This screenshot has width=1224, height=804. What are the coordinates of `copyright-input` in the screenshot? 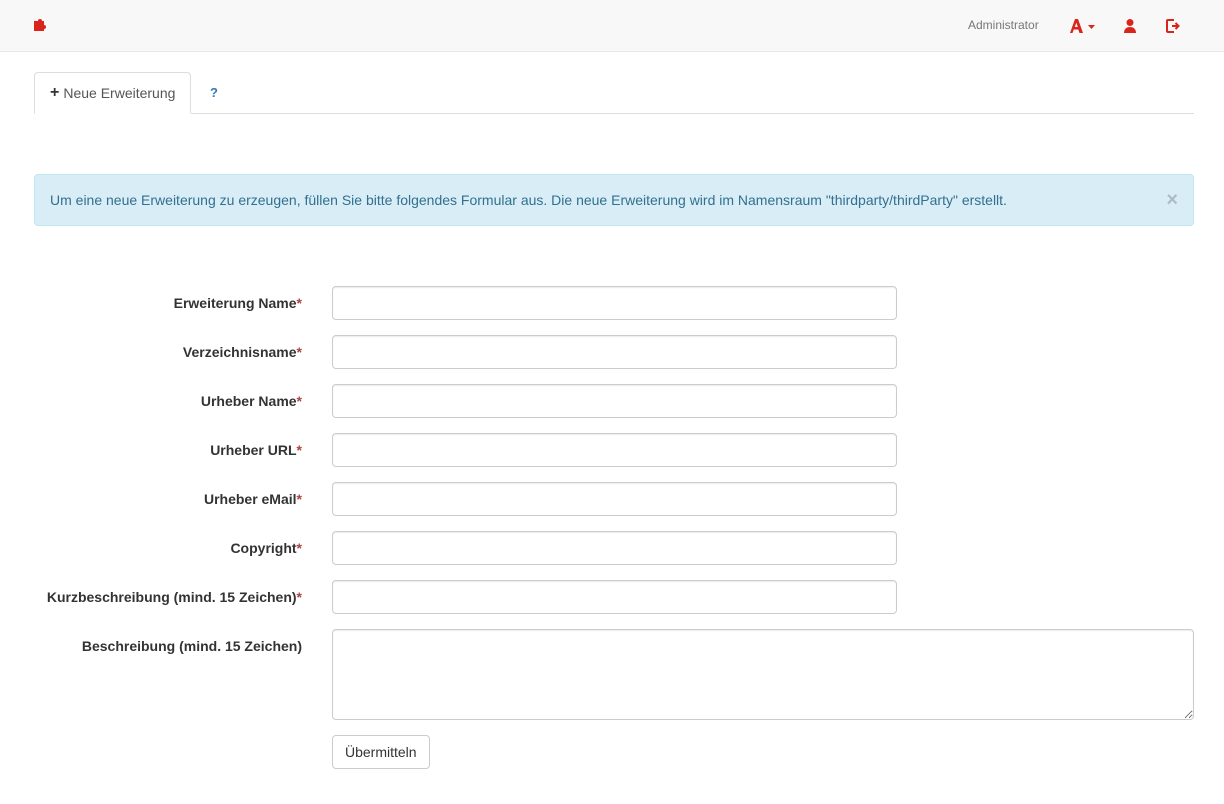 It's located at (614, 548).